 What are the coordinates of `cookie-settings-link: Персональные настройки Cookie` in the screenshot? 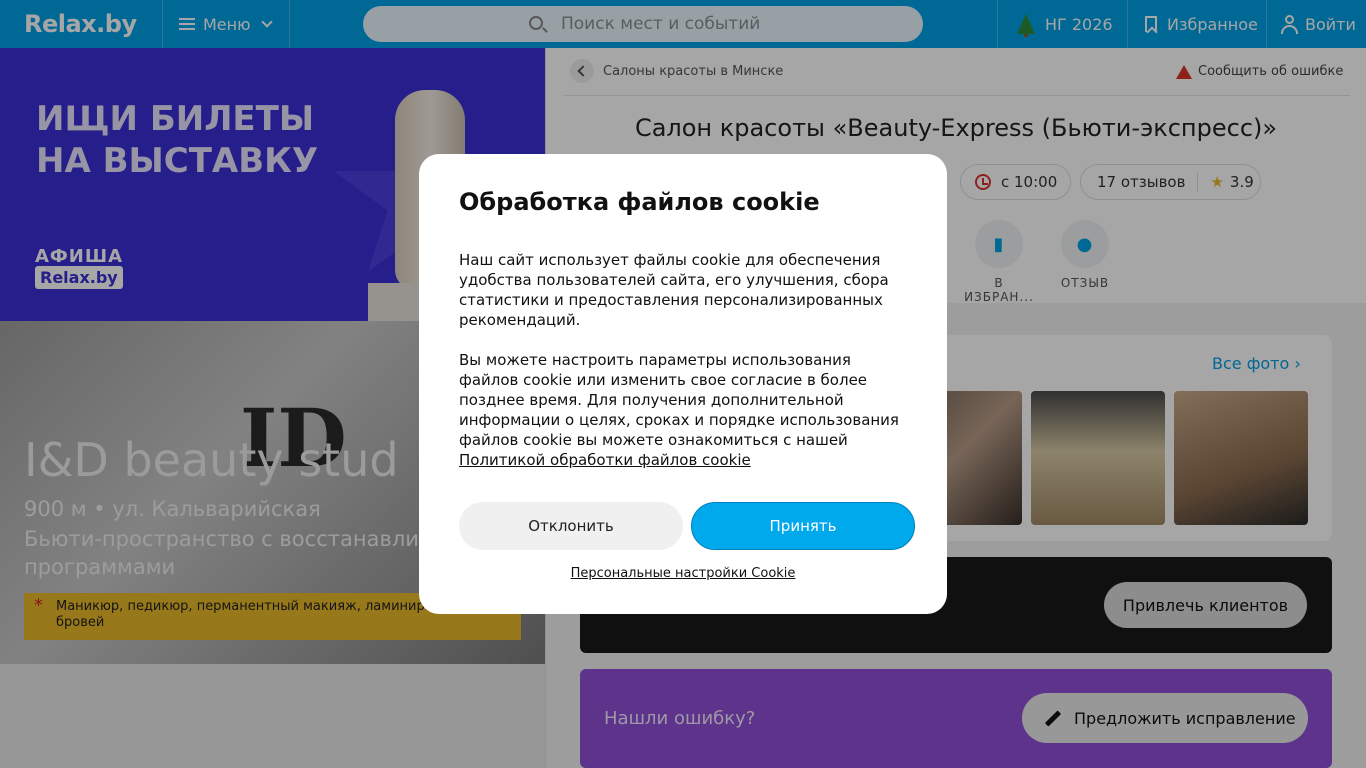 It's located at (683, 573).